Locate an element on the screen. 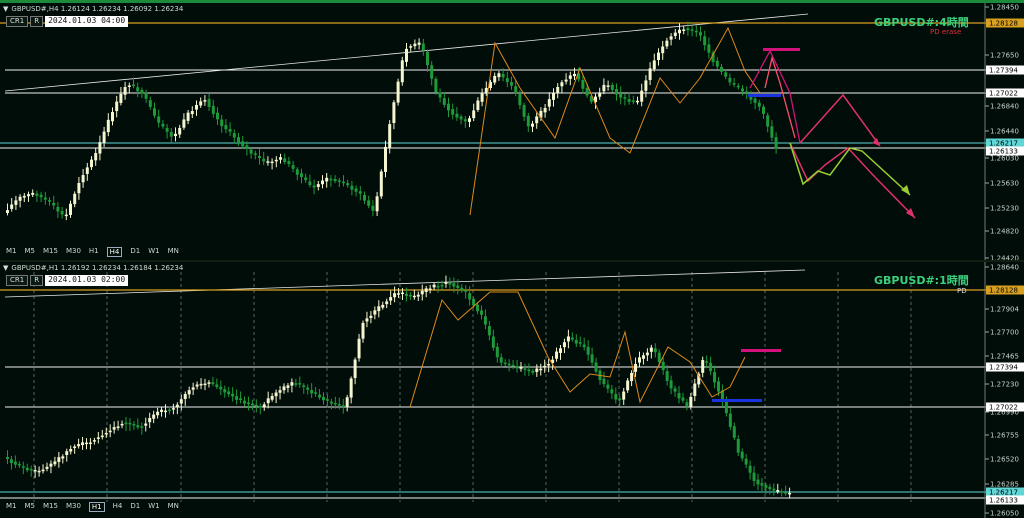 The width and height of the screenshot is (1024, 518). h4-projection-up is located at coordinates (840, 120).